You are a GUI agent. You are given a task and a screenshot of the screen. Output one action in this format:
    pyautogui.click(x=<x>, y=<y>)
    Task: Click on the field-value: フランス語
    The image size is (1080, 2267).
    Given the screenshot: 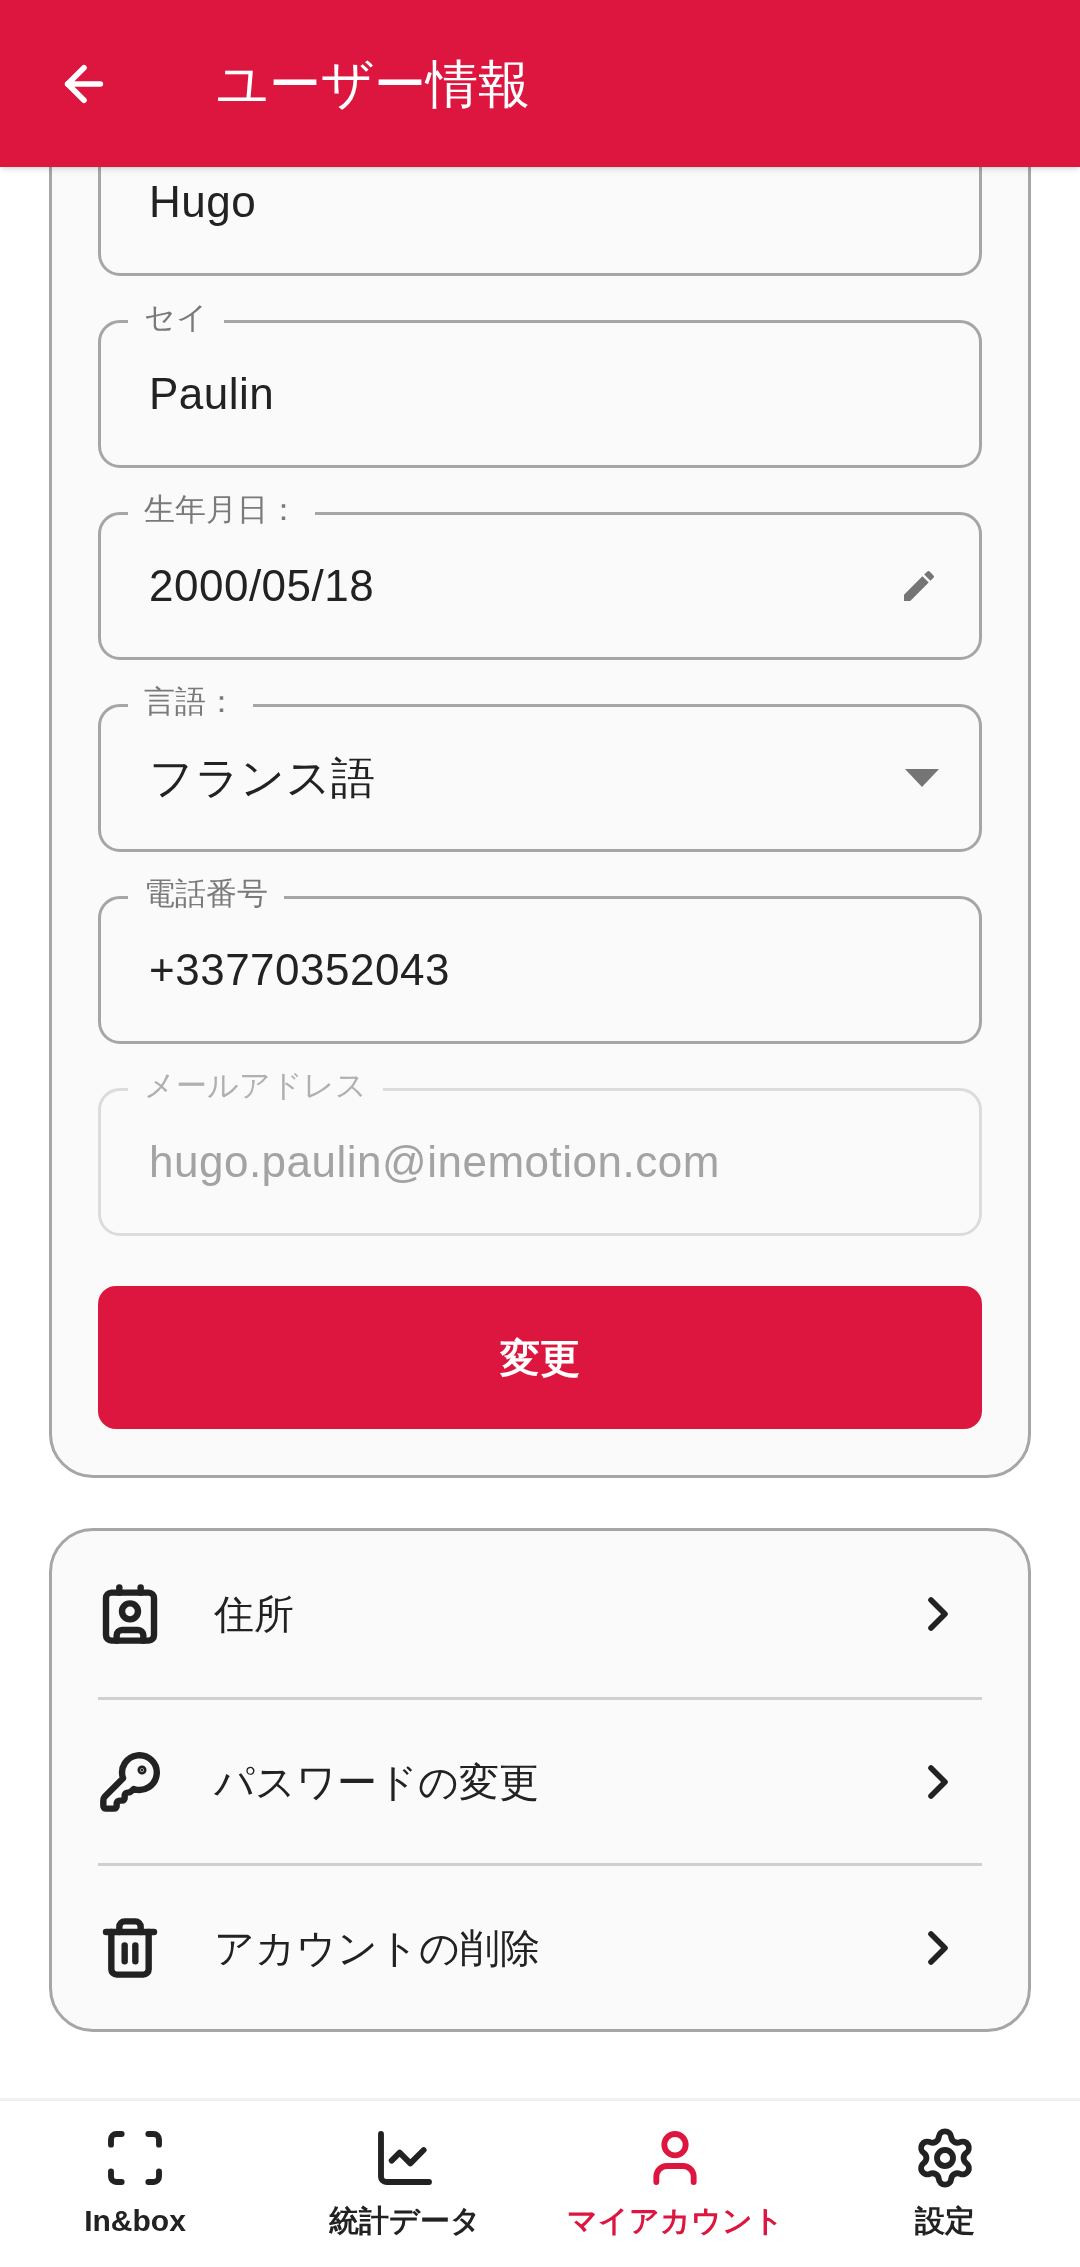 What is the action you would take?
    pyautogui.click(x=263, y=778)
    